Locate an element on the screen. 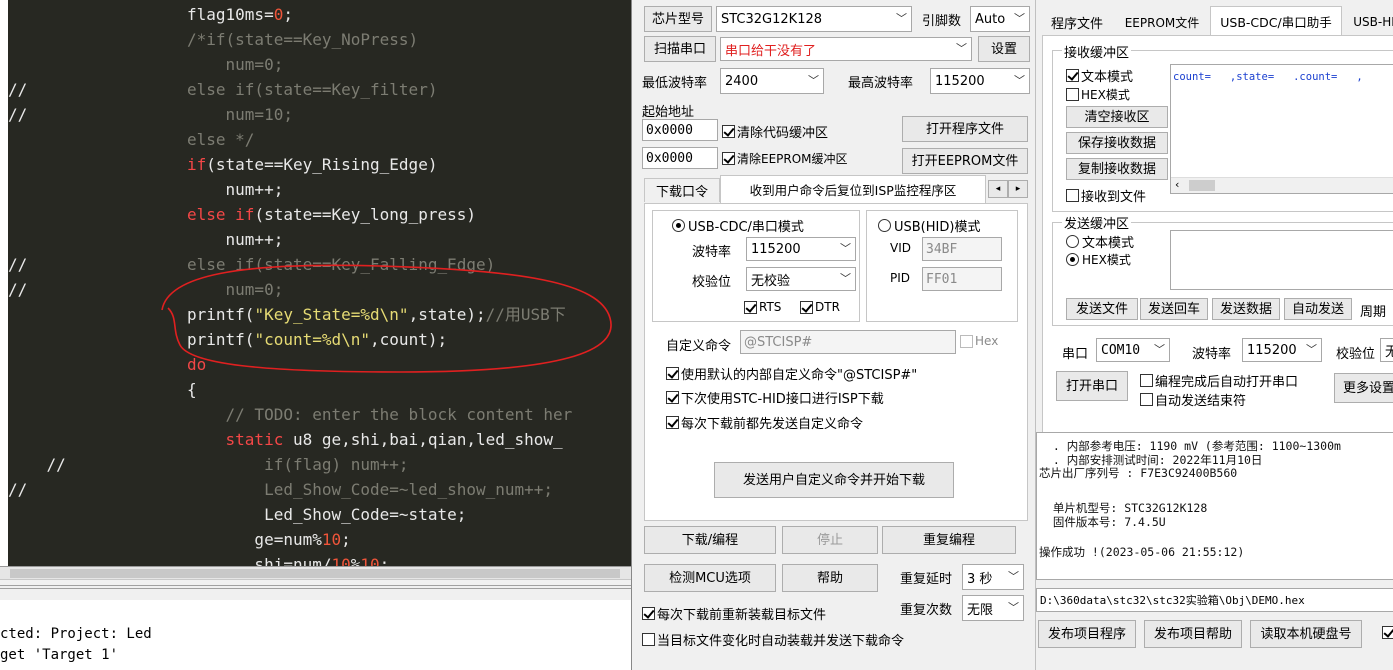 Image resolution: width=1393 pixels, height=670 pixels. cdc-mode-radio: USB-CDC/串口模式 is located at coordinates (738, 225).